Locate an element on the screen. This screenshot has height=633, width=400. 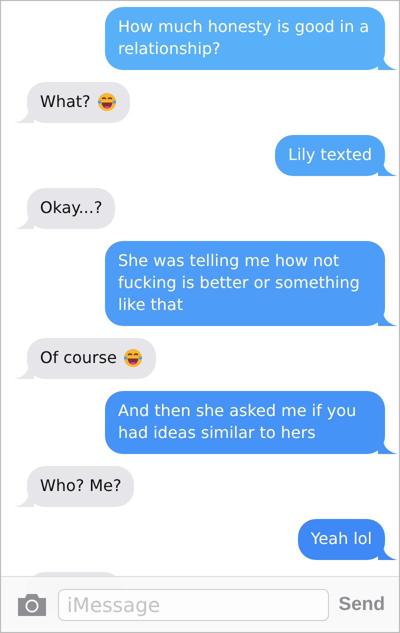
sent-message-bubble: And then she asked me if you had ideas similar to hers is located at coordinates (245, 422).